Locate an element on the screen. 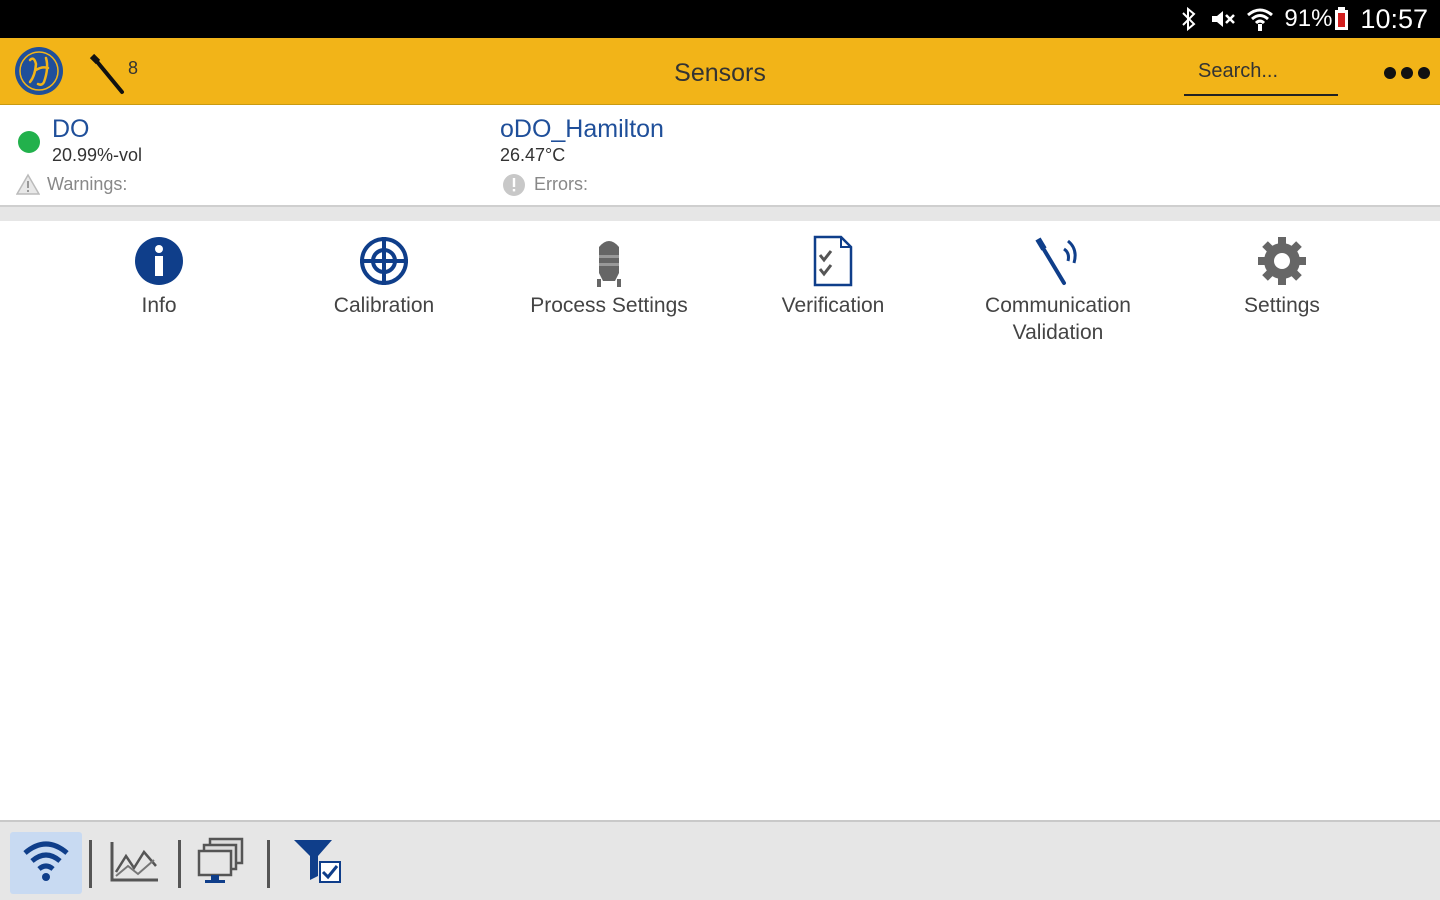 Image resolution: width=1440 pixels, height=900 pixels. communication-validation-label: Communication Validation is located at coordinates (1058, 319).